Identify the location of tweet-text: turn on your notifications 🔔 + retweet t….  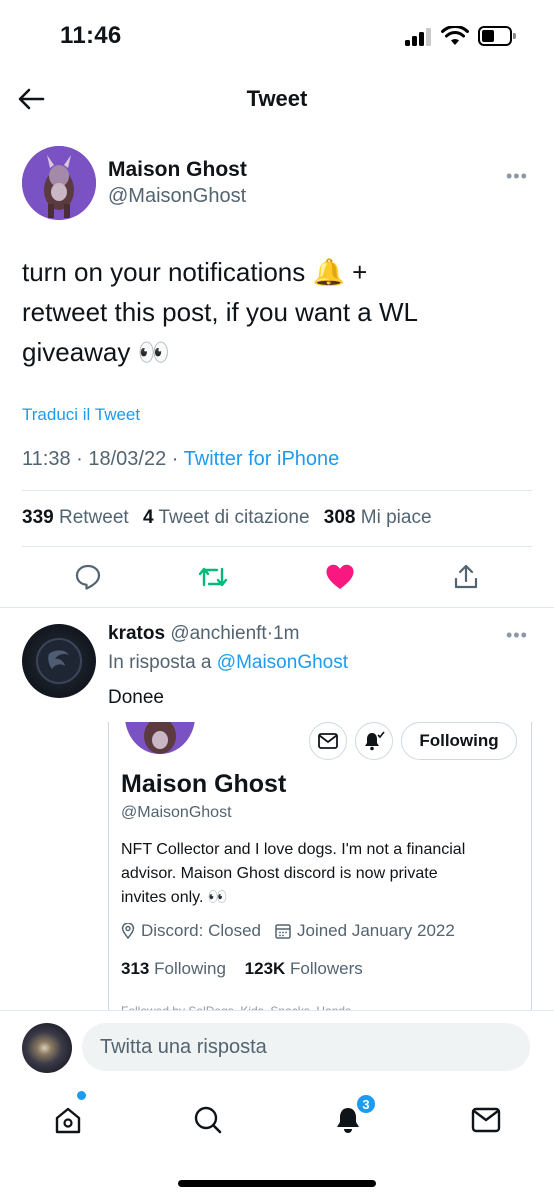
(277, 312).